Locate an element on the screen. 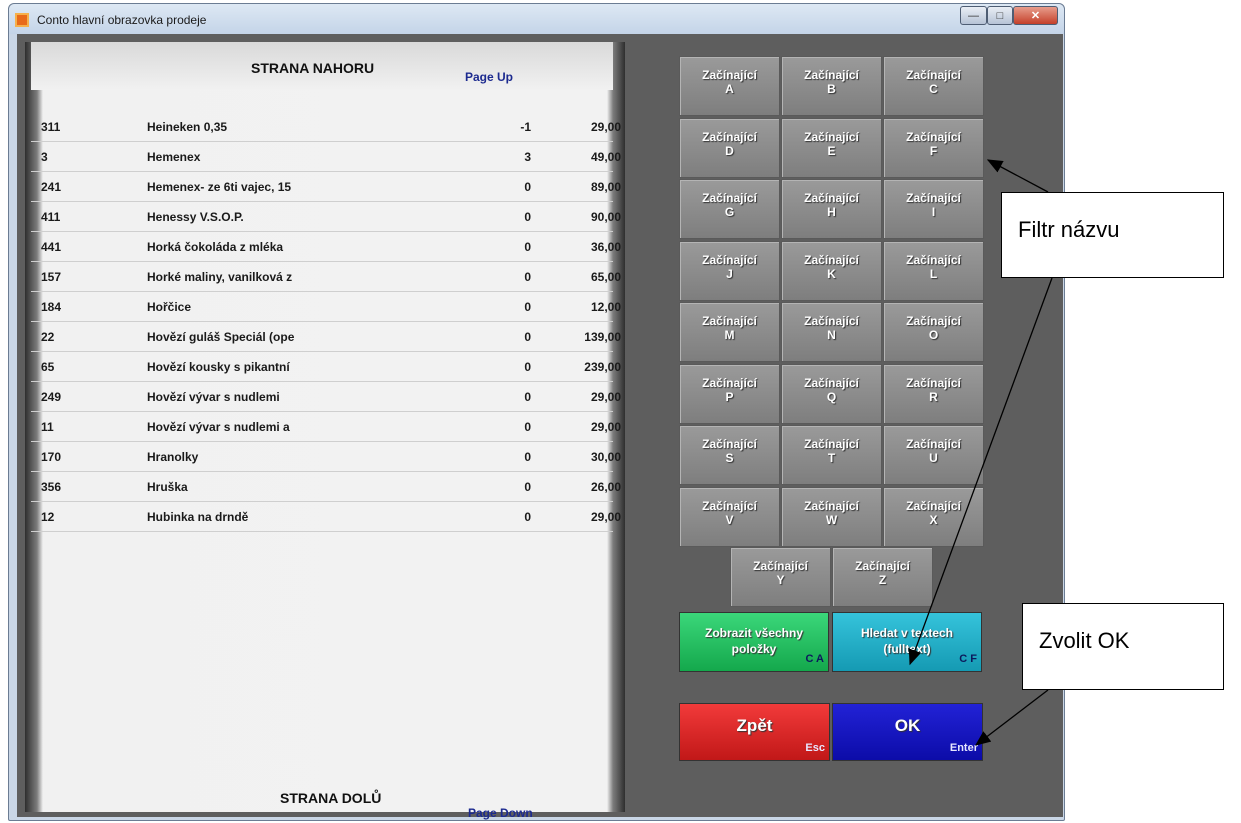 The image size is (1241, 823). callout-arrows is located at coordinates (980, 452).